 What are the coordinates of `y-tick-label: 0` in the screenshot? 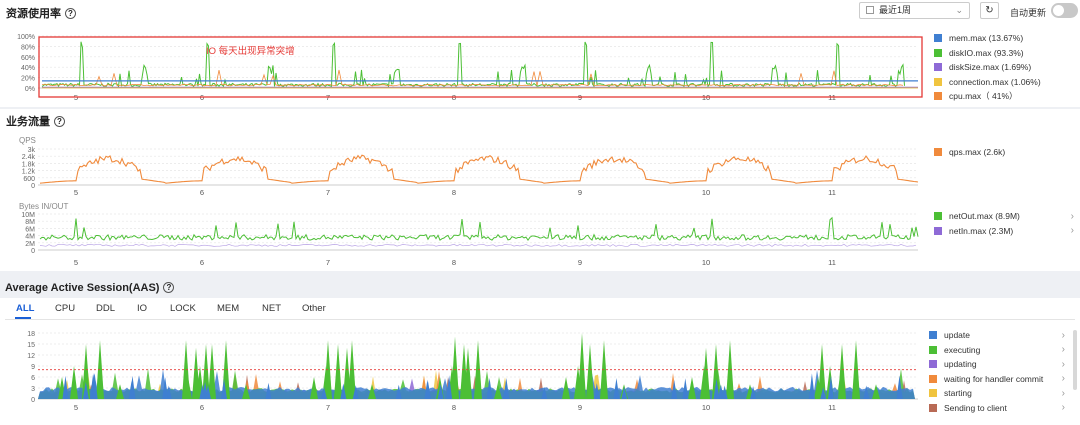 It's located at (33, 251).